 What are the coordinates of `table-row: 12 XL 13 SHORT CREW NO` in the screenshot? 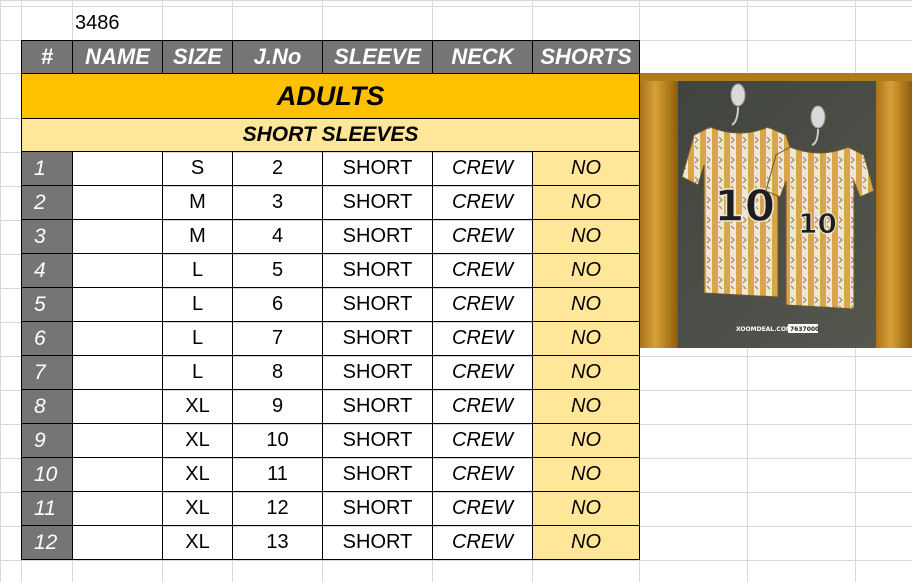 It's located at (330, 542).